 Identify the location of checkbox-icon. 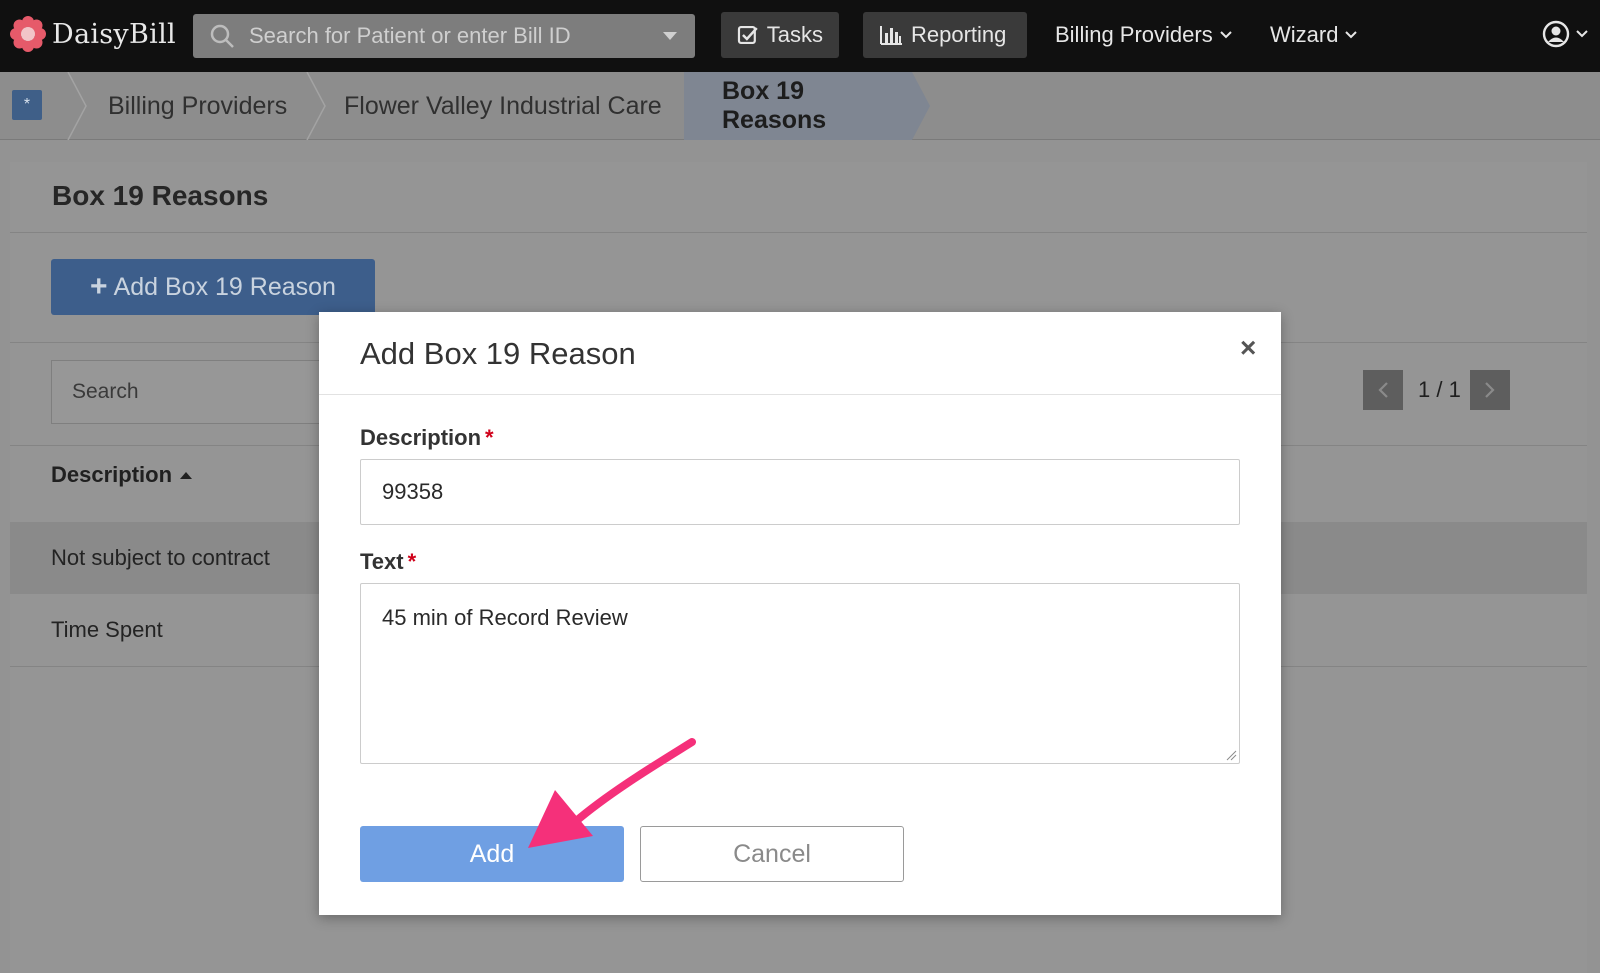
(747, 35).